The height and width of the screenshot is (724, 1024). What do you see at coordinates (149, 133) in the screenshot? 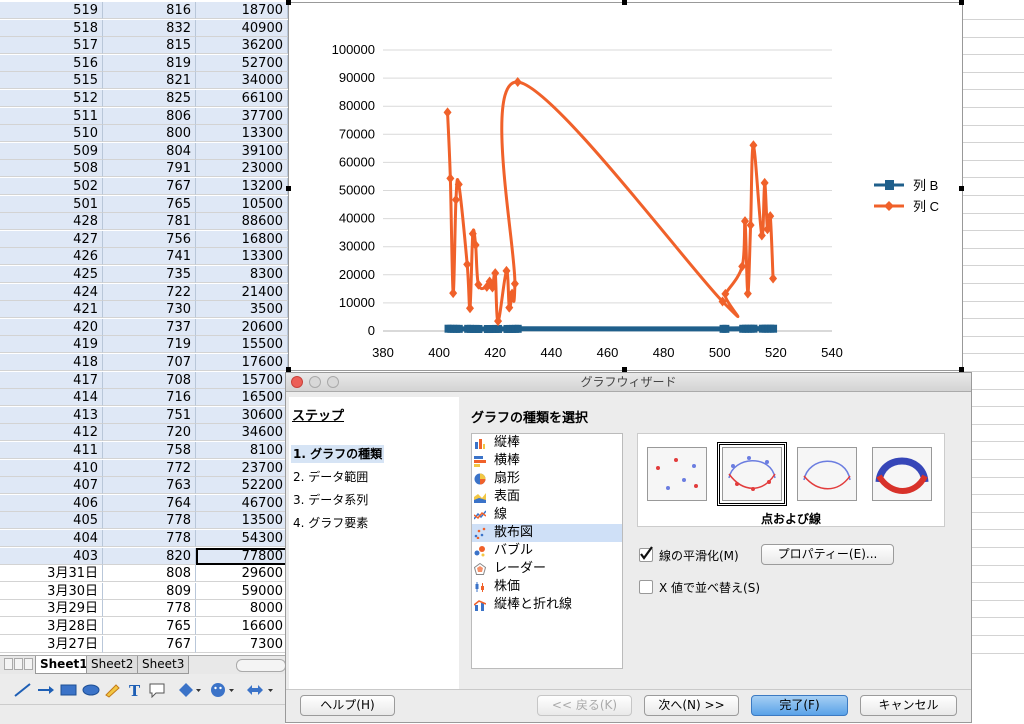
I see `table-cell: 800` at bounding box center [149, 133].